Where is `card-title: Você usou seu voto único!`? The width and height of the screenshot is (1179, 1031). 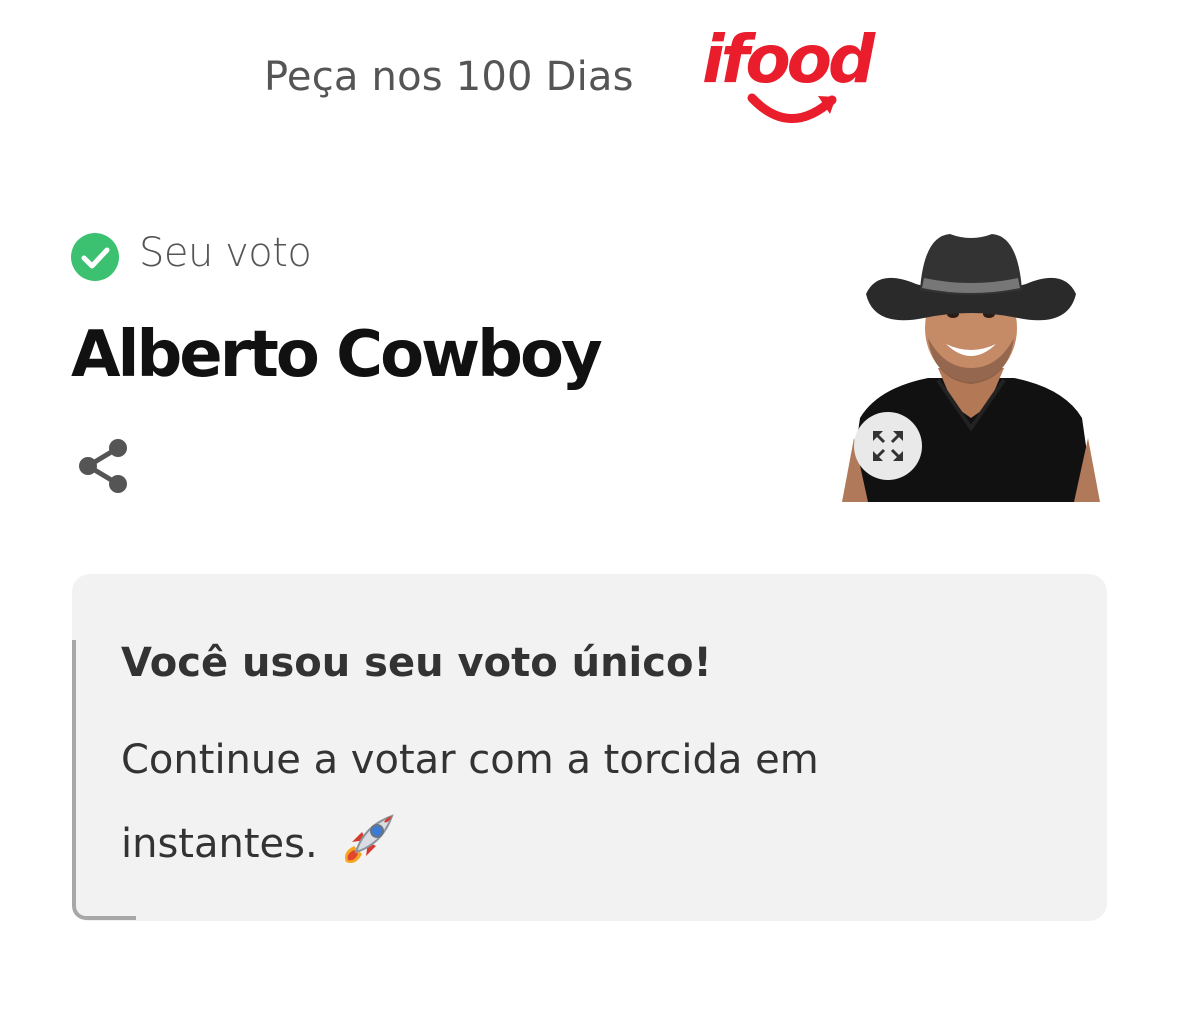
card-title: Você usou seu voto único! is located at coordinates (416, 663).